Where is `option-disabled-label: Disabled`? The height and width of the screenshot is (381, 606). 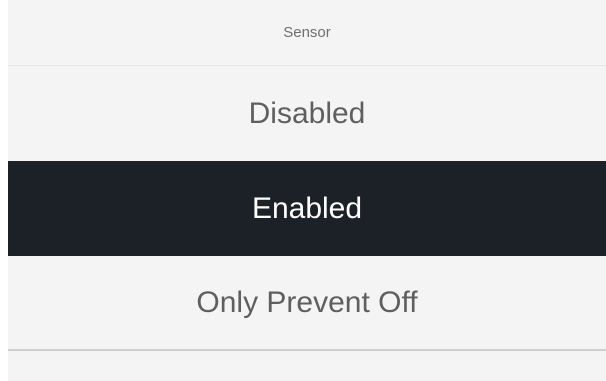
option-disabled-label: Disabled is located at coordinates (307, 113).